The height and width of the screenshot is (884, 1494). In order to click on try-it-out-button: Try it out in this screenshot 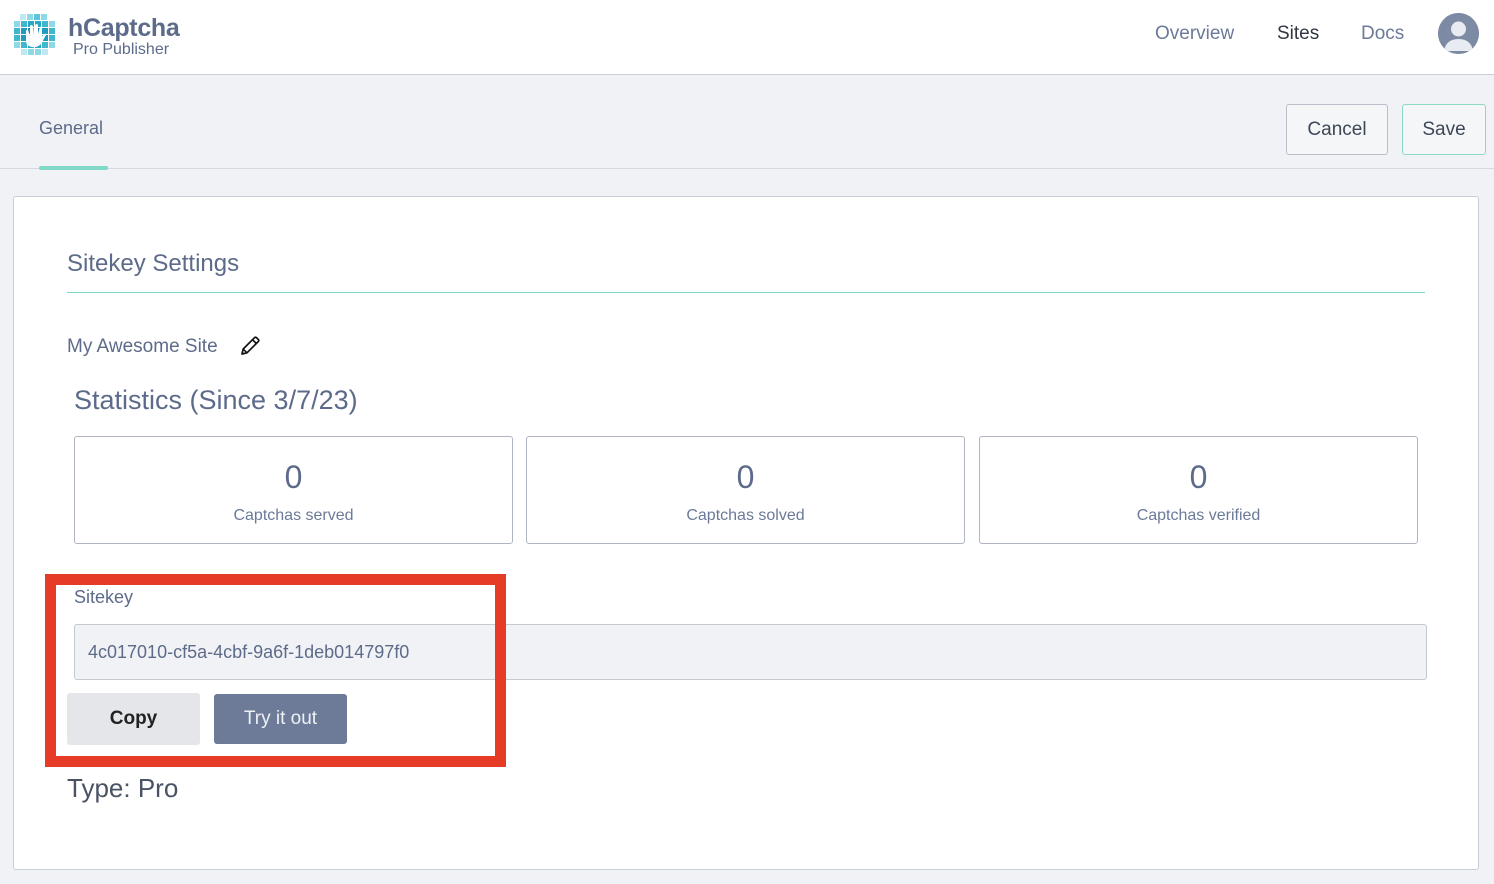, I will do `click(280, 719)`.